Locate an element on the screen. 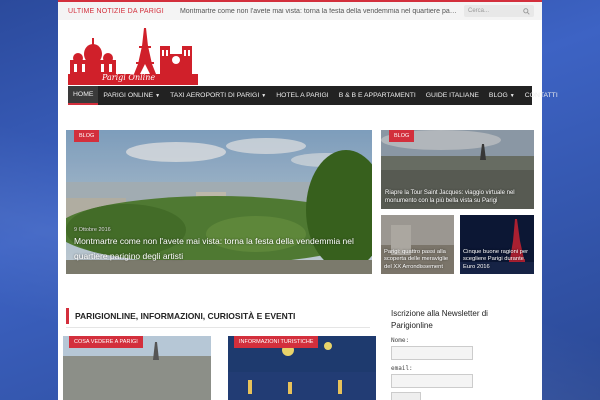 This screenshot has width=600, height=400. logo-text: Parigi Online is located at coordinates (129, 77).